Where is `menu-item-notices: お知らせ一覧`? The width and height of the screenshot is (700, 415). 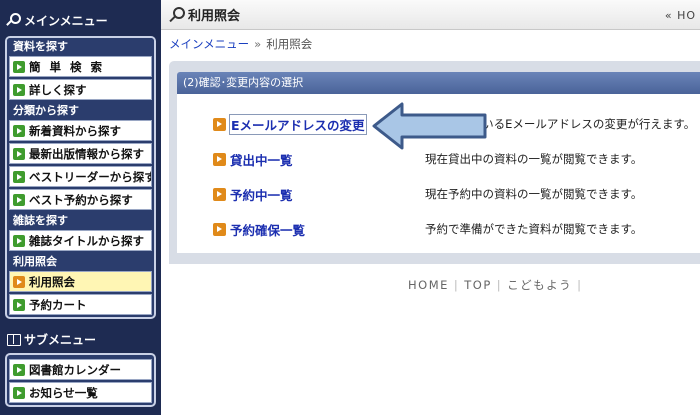
menu-item-notices: お知らせ一覧 is located at coordinates (80, 392).